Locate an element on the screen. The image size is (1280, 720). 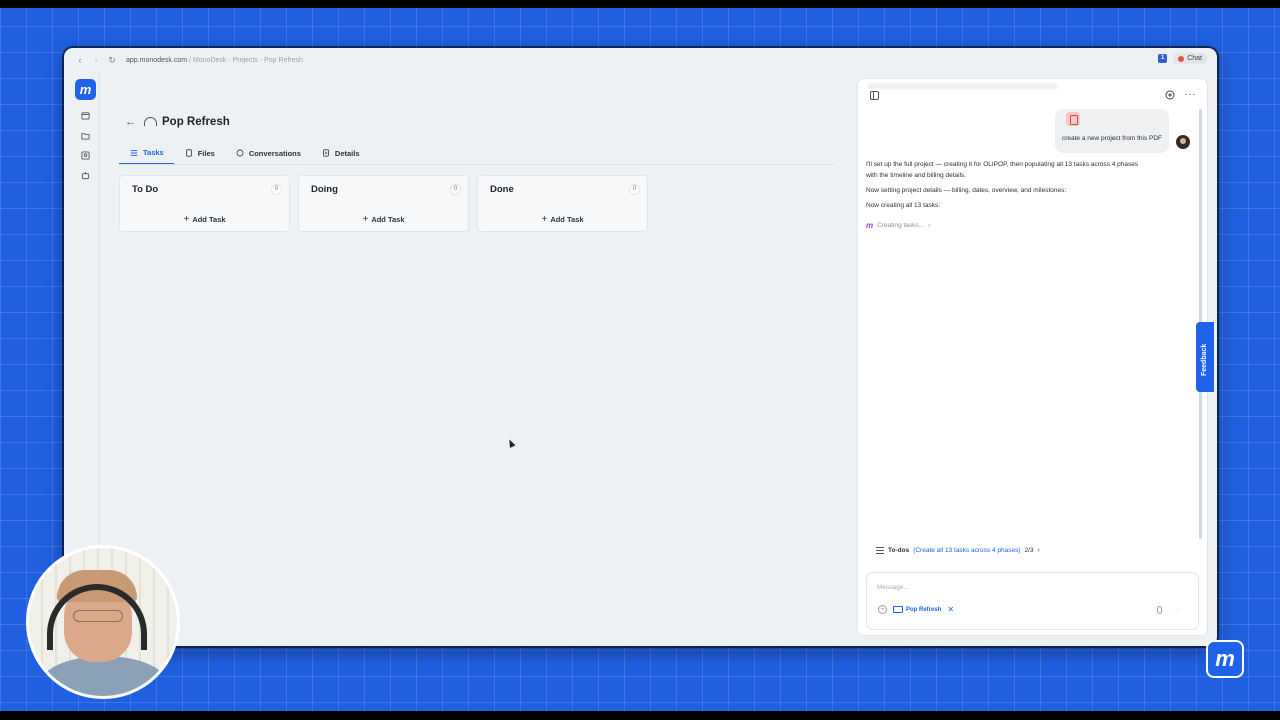
project-tabs: Tasks Files Conversations Details is located at coordinates (244, 154).